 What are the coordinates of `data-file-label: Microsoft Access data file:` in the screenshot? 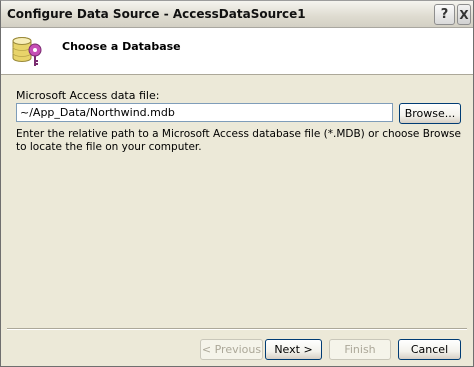 It's located at (88, 95).